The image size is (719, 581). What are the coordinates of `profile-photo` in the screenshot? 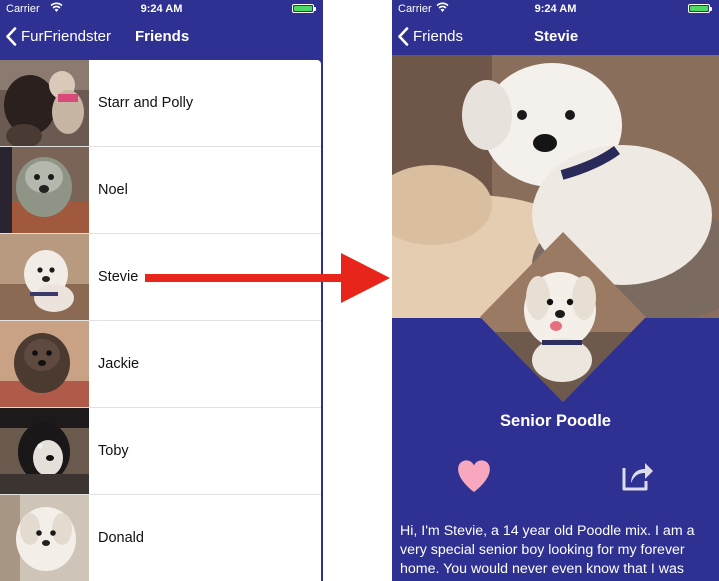 It's located at (563, 317).